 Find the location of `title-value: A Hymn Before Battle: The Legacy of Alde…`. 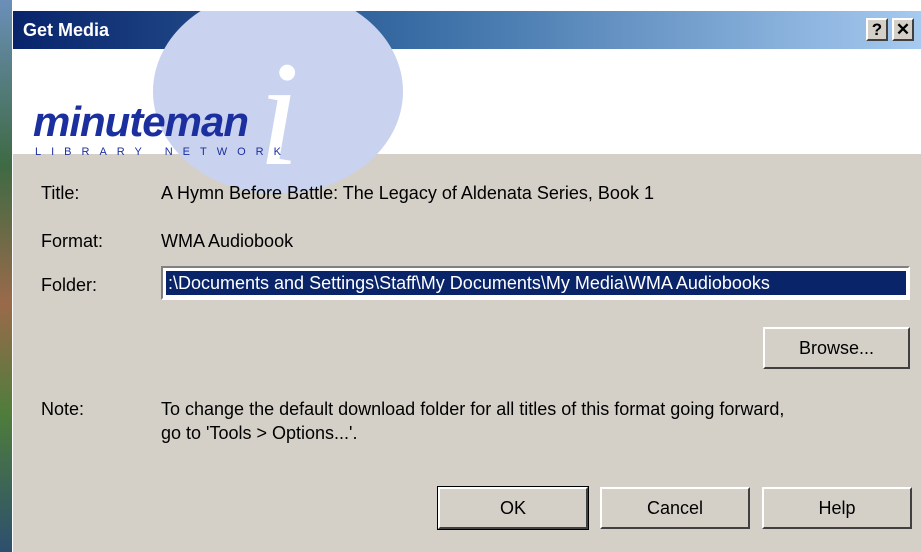

title-value: A Hymn Before Battle: The Legacy of Alde… is located at coordinates (407, 193).